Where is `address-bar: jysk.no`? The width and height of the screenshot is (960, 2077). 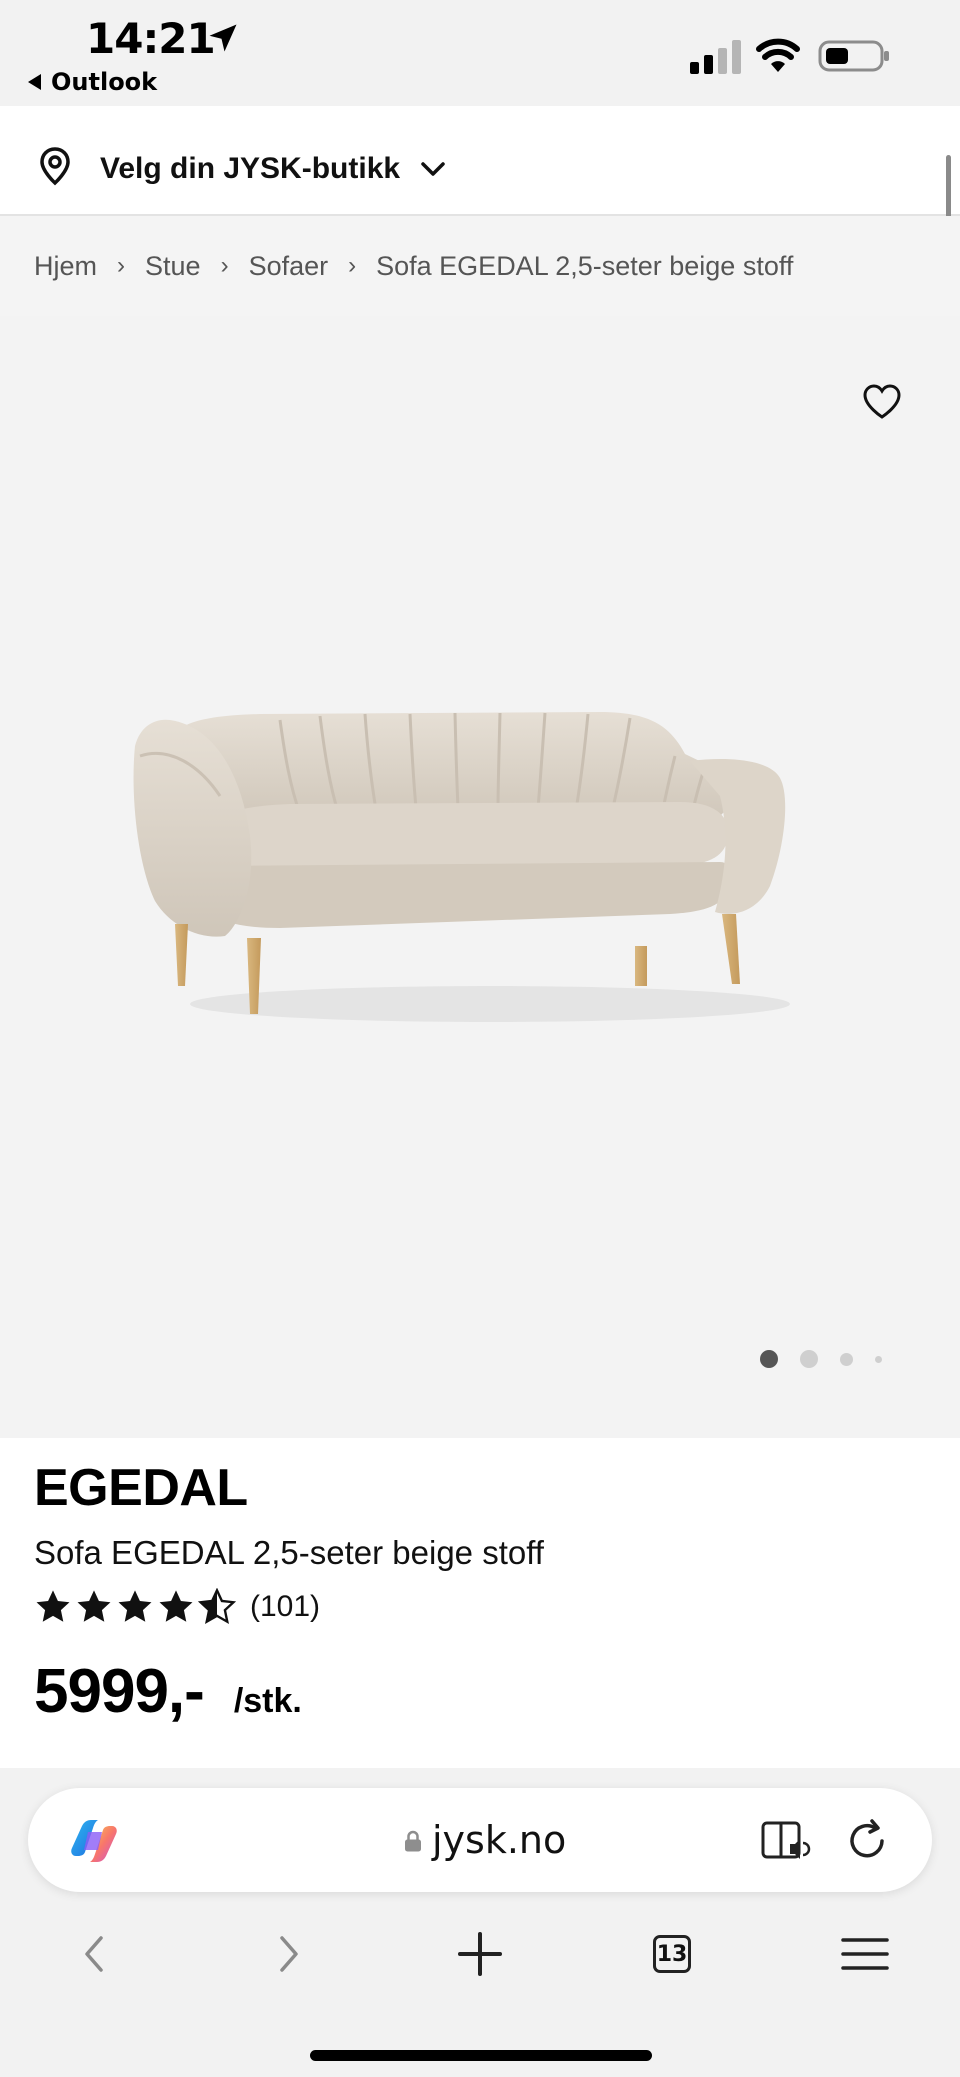 address-bar: jysk.no is located at coordinates (480, 1840).